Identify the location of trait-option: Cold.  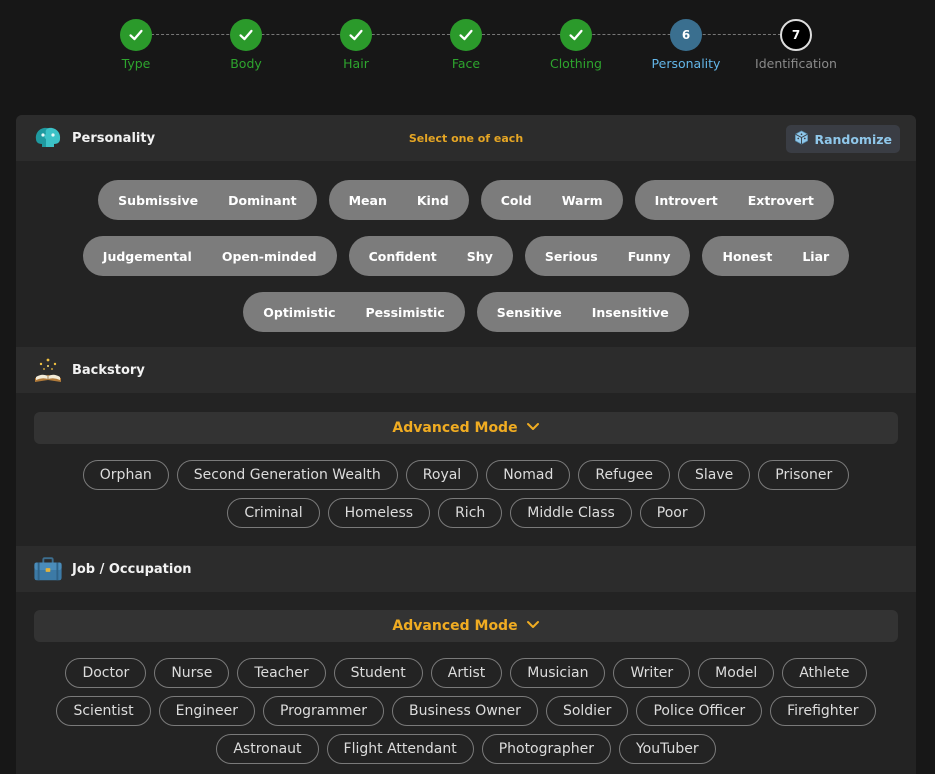
(516, 200).